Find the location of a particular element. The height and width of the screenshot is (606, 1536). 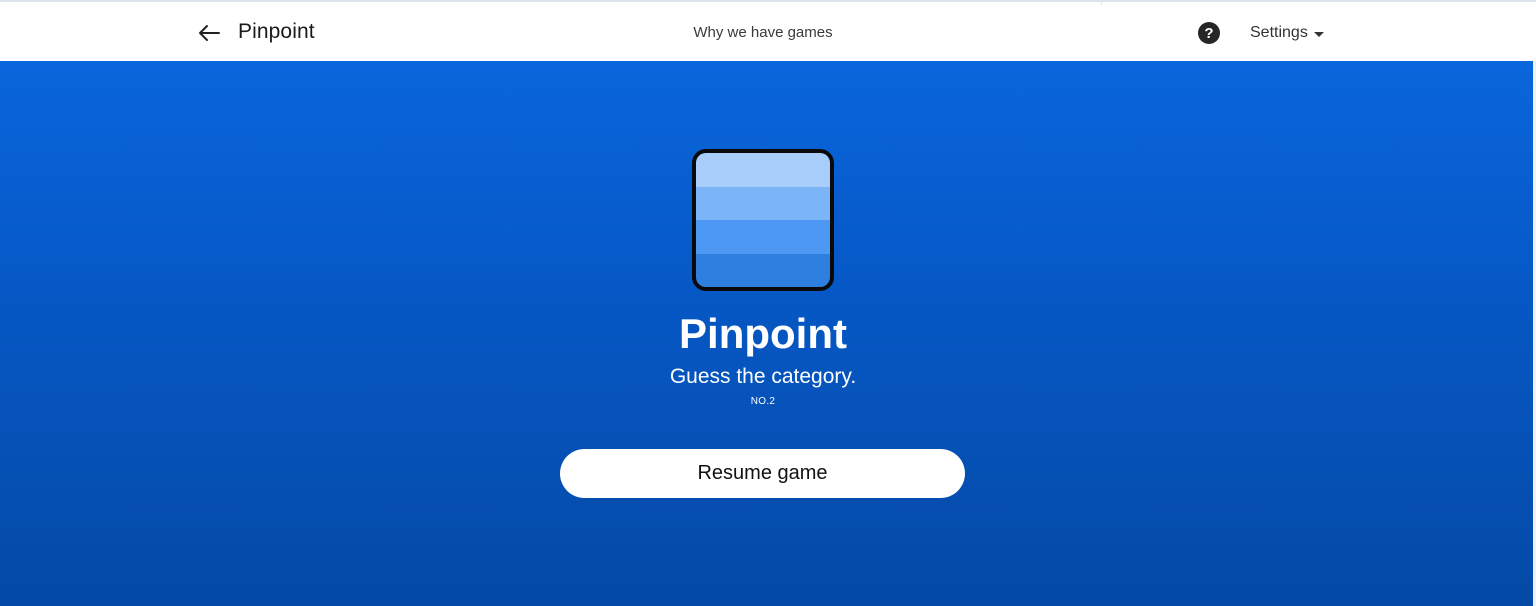

game-title: Pinpoint is located at coordinates (763, 333).